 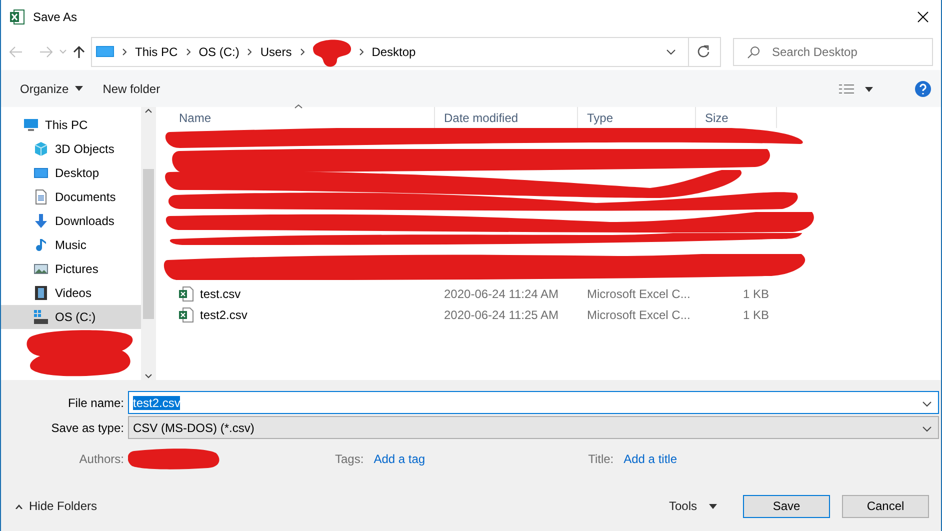 I want to click on new-folder-button: New folder, so click(x=131, y=89).